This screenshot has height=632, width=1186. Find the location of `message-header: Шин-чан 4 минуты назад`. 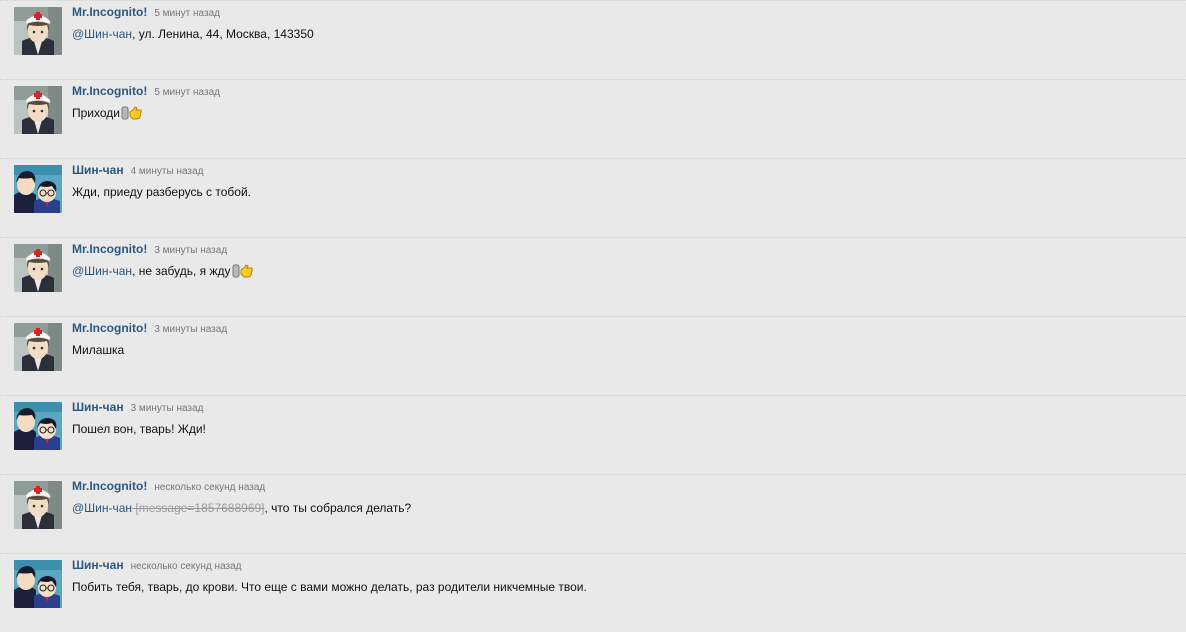

message-header: Шин-чан 4 минуты назад is located at coordinates (137, 170).